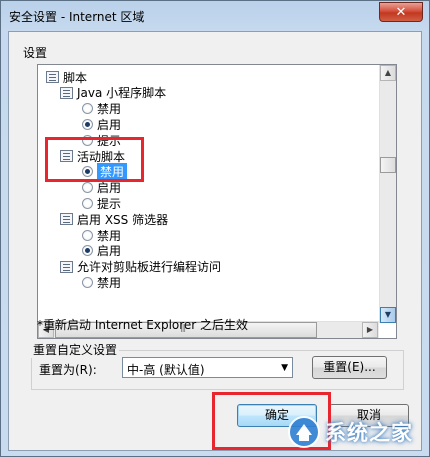 This screenshot has width=430, height=457. What do you see at coordinates (388, 315) in the screenshot?
I see `scroll-down-button: ▼` at bounding box center [388, 315].